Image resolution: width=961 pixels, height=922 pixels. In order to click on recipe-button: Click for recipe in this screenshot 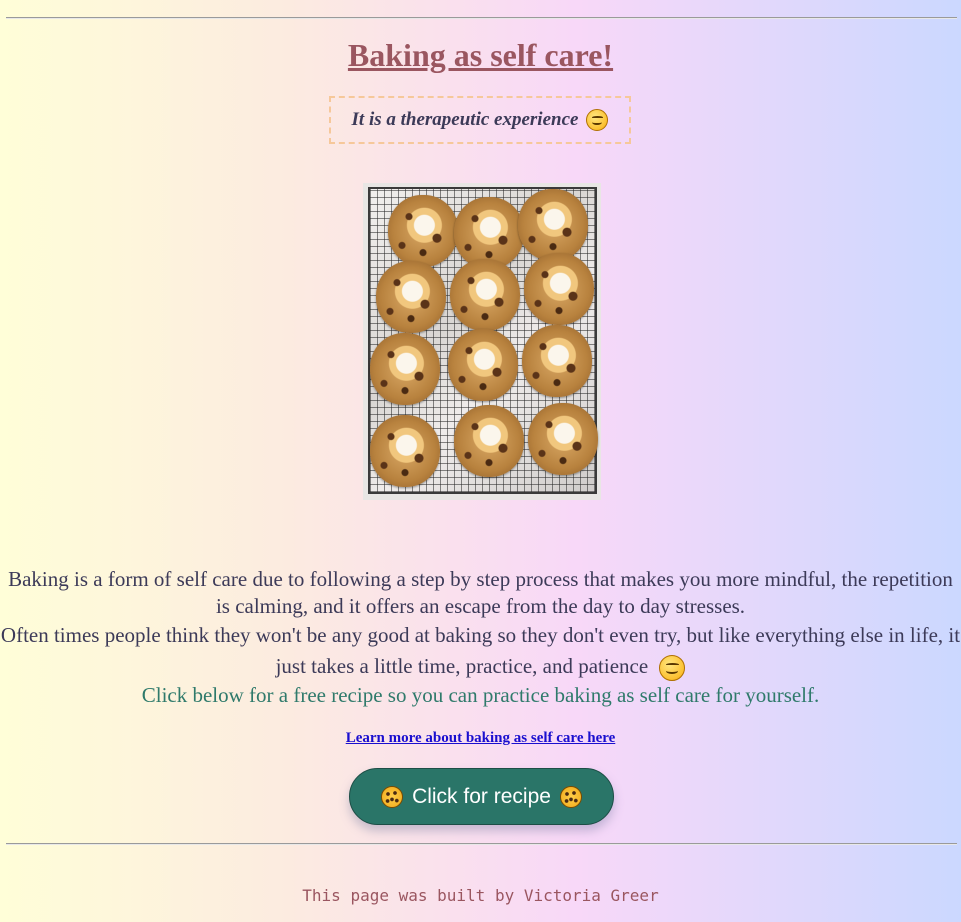, I will do `click(481, 796)`.